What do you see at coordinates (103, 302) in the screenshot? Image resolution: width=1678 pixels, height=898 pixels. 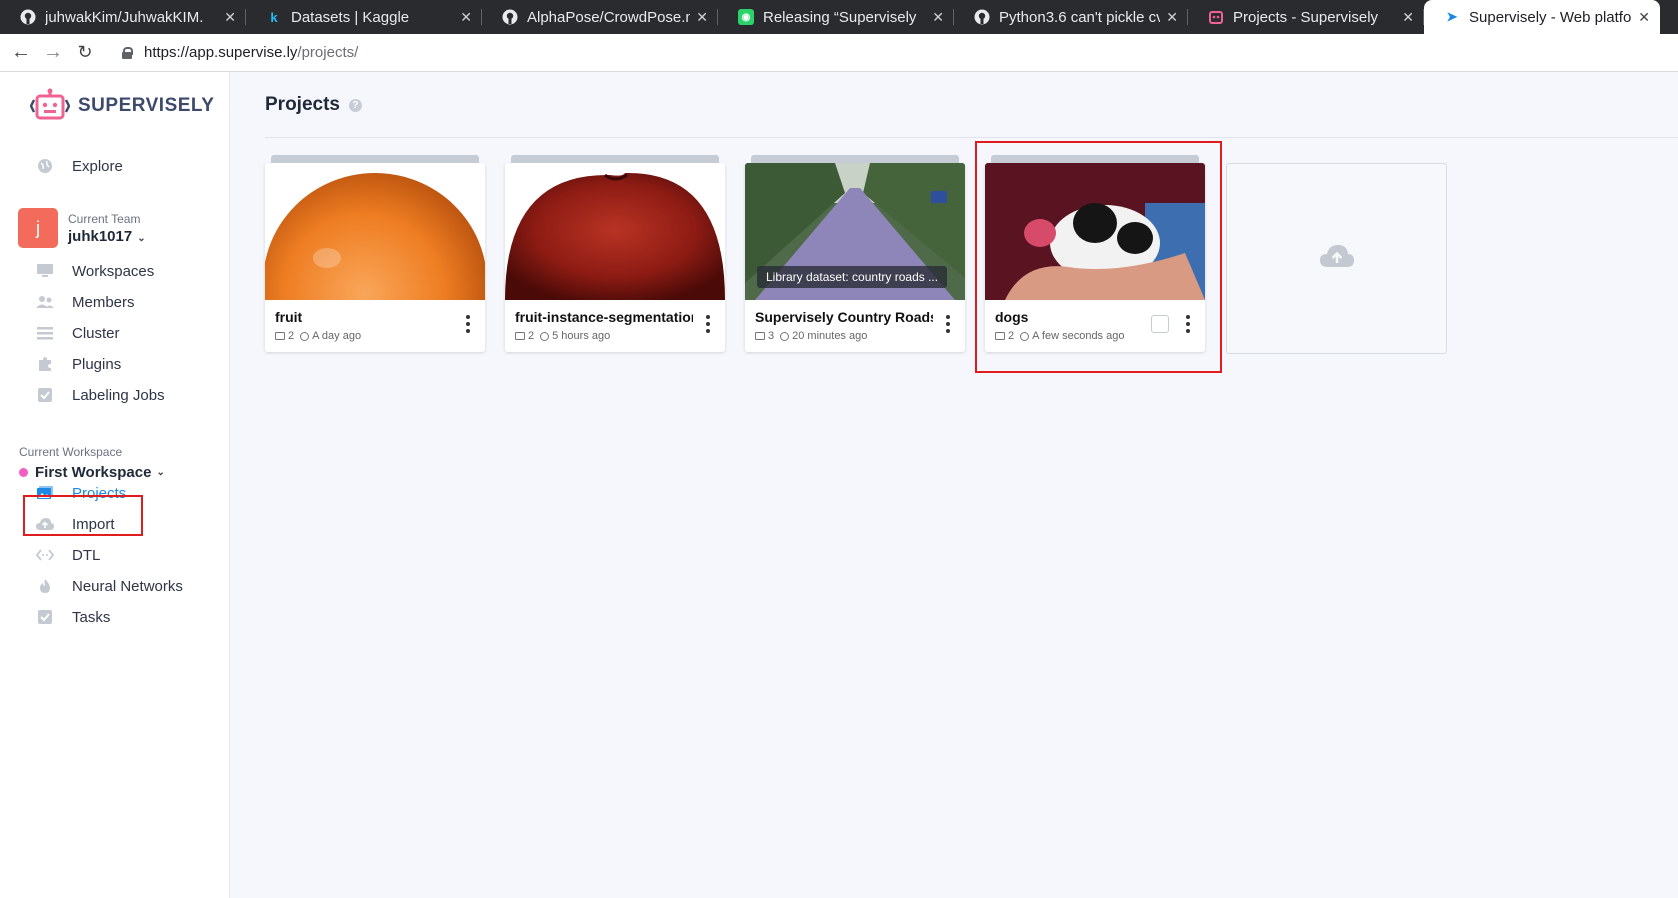 I see `sidebar-item-label: Members` at bounding box center [103, 302].